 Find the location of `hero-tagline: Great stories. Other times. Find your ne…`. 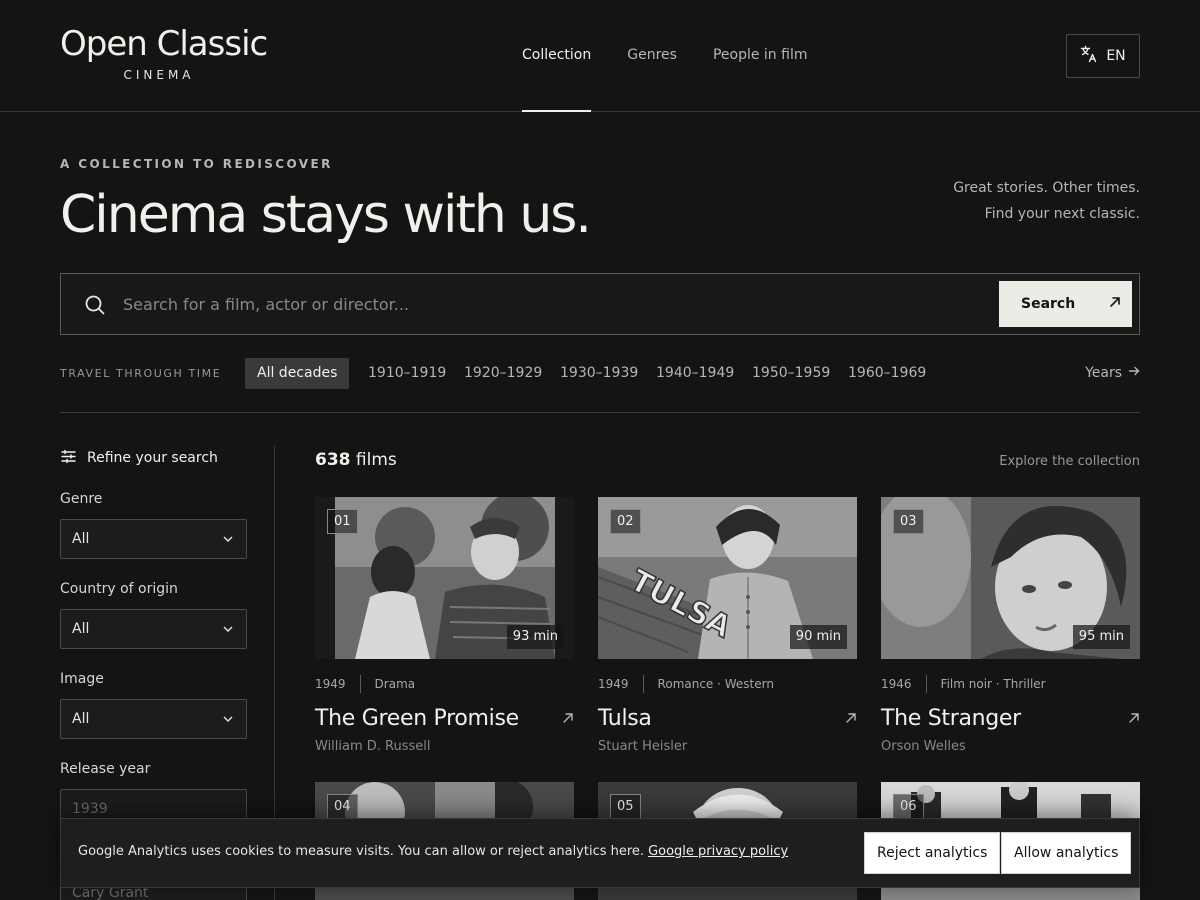

hero-tagline: Great stories. Other times. Find your ne… is located at coordinates (1040, 201).